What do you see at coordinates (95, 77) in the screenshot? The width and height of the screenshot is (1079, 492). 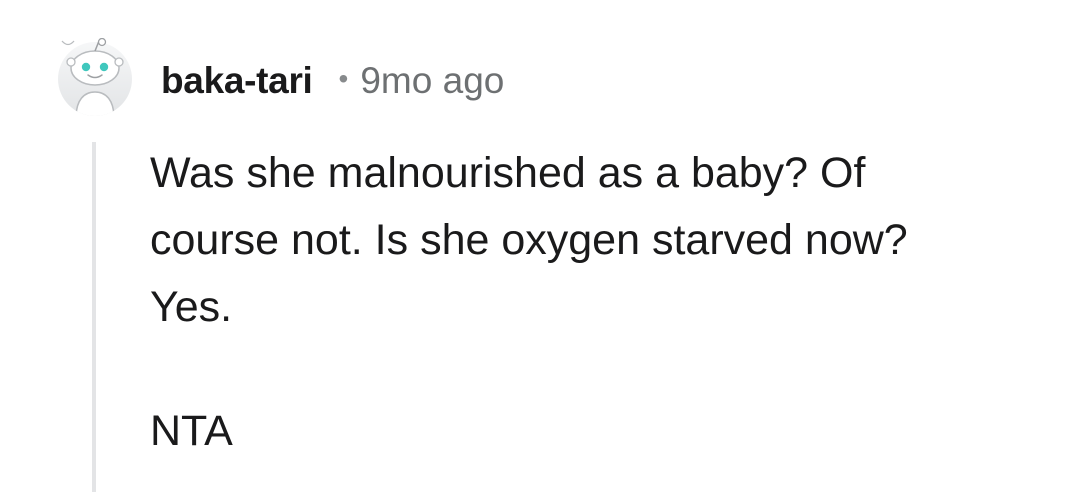 I see `snoo-avatar-icon` at bounding box center [95, 77].